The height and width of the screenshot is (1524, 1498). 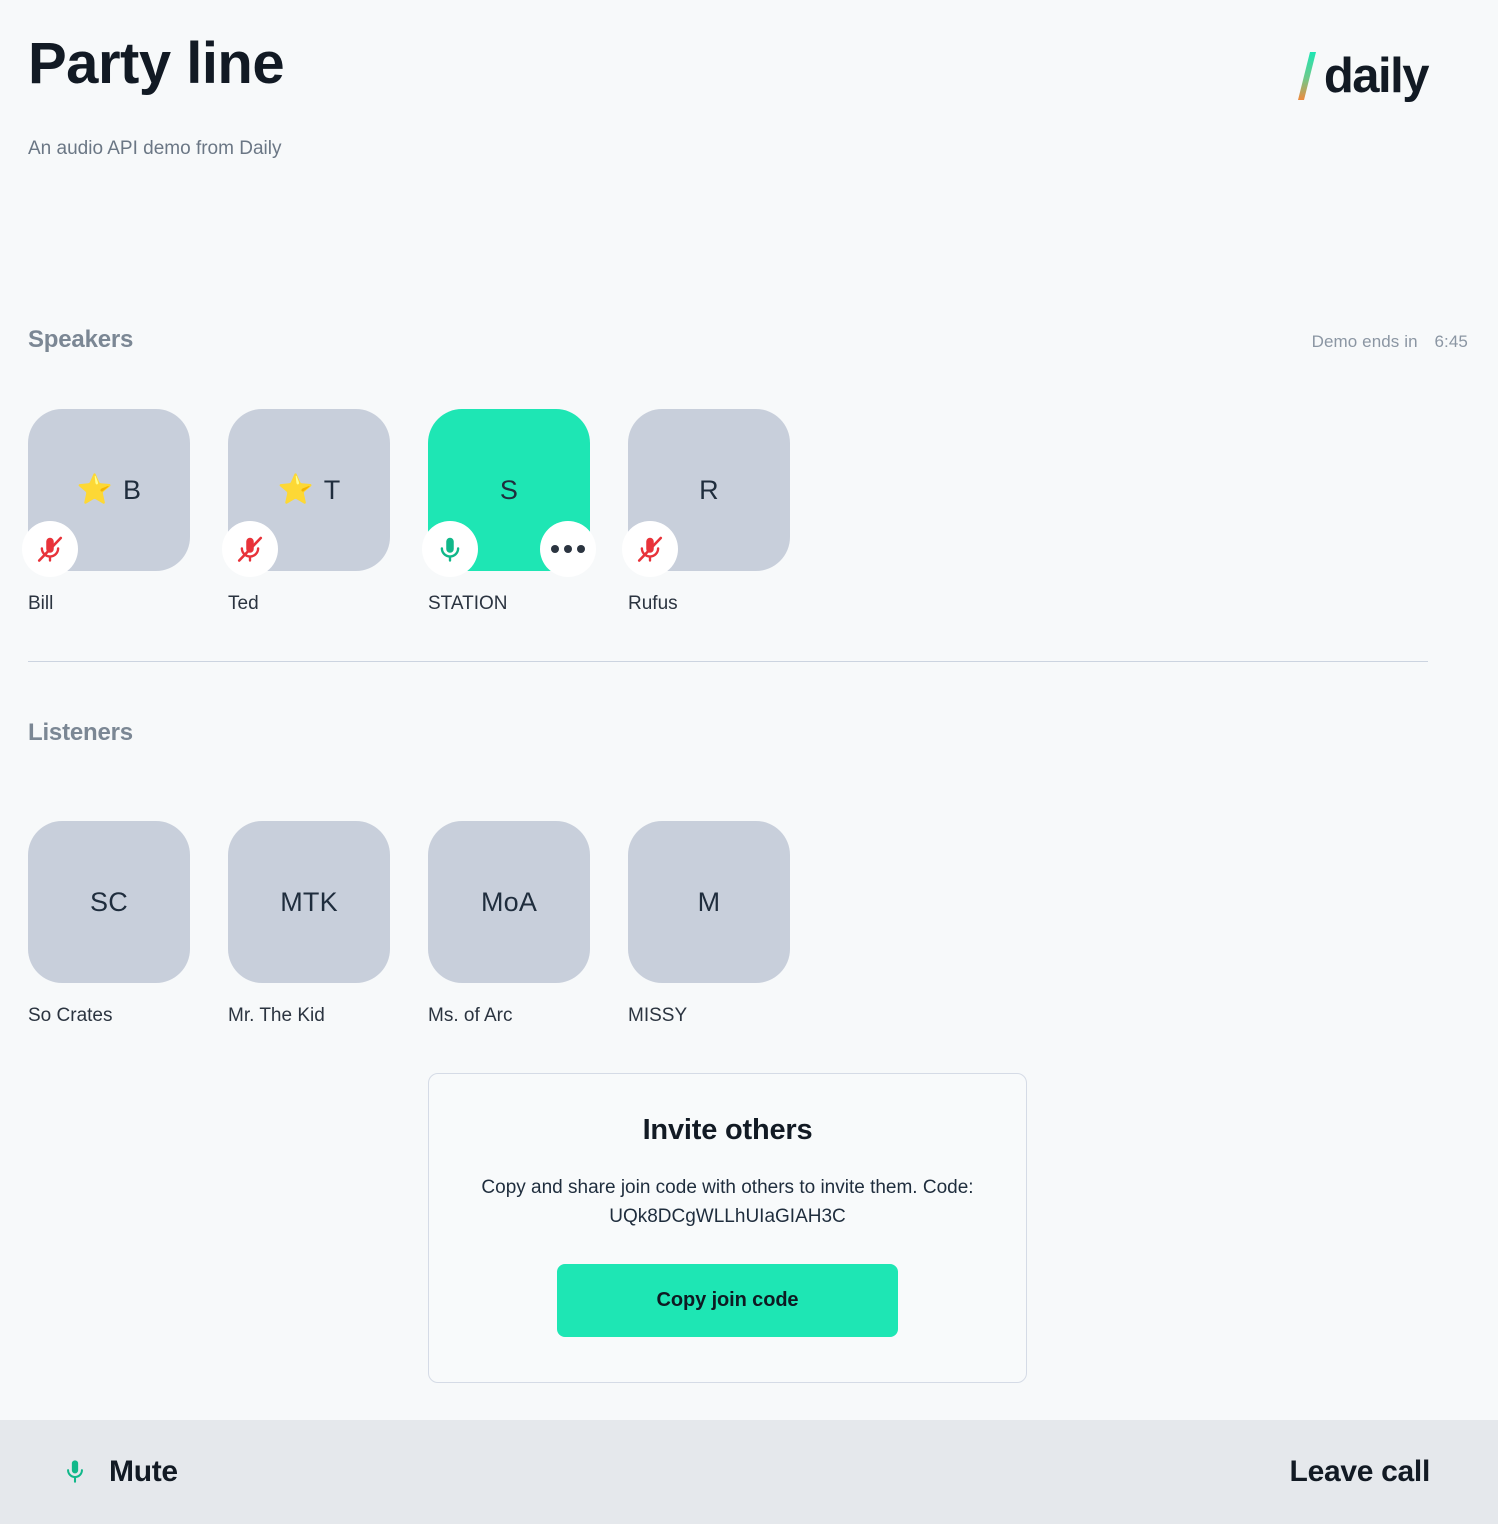 I want to click on listener-missy: M MISSY, so click(x=709, y=924).